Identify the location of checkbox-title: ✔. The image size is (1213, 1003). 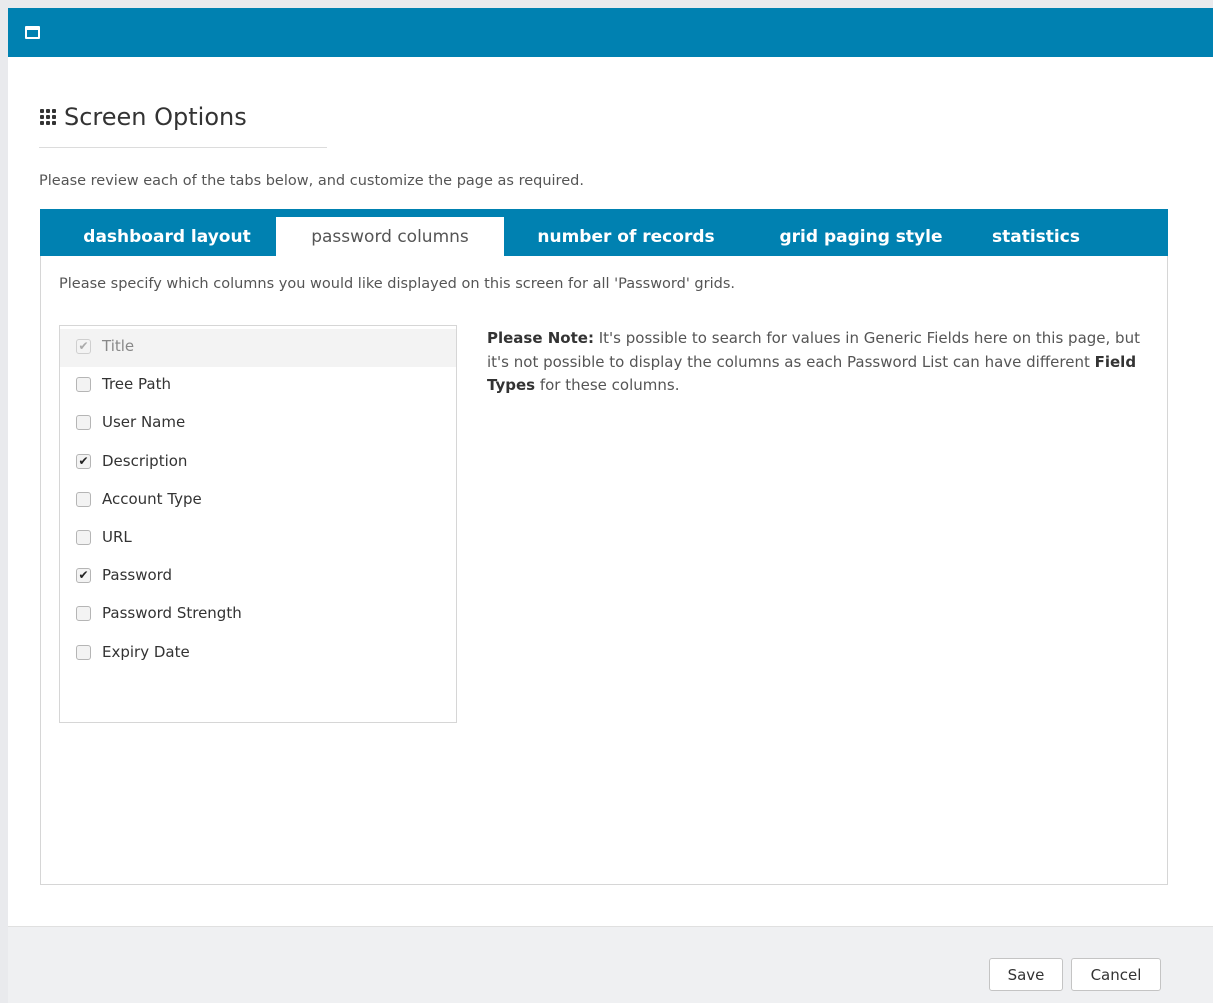
(83, 346).